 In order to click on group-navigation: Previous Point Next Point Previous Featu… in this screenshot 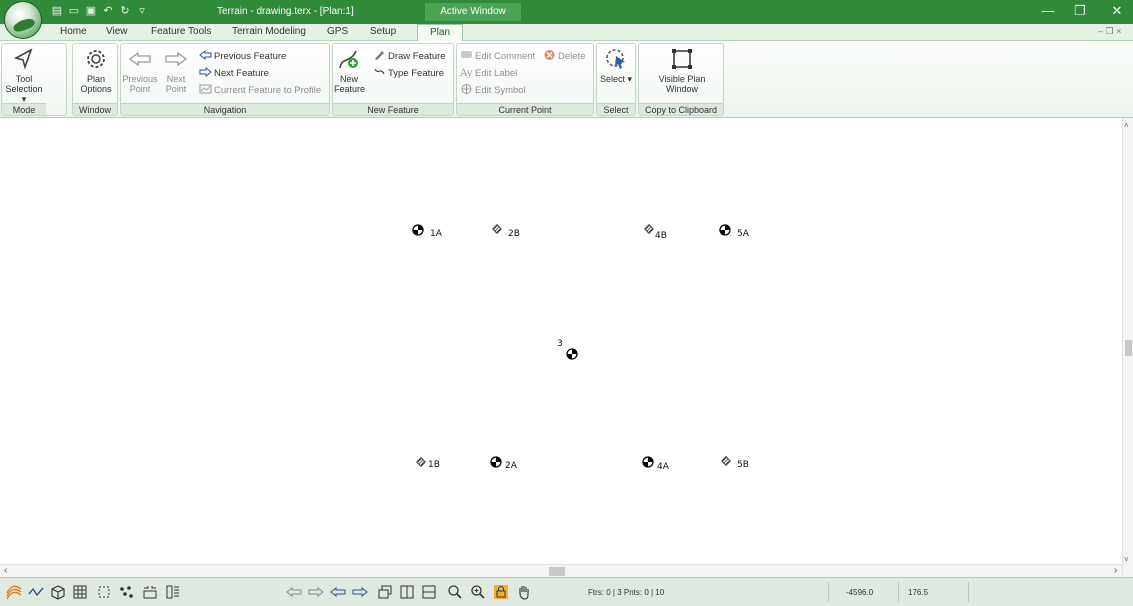, I will do `click(225, 79)`.